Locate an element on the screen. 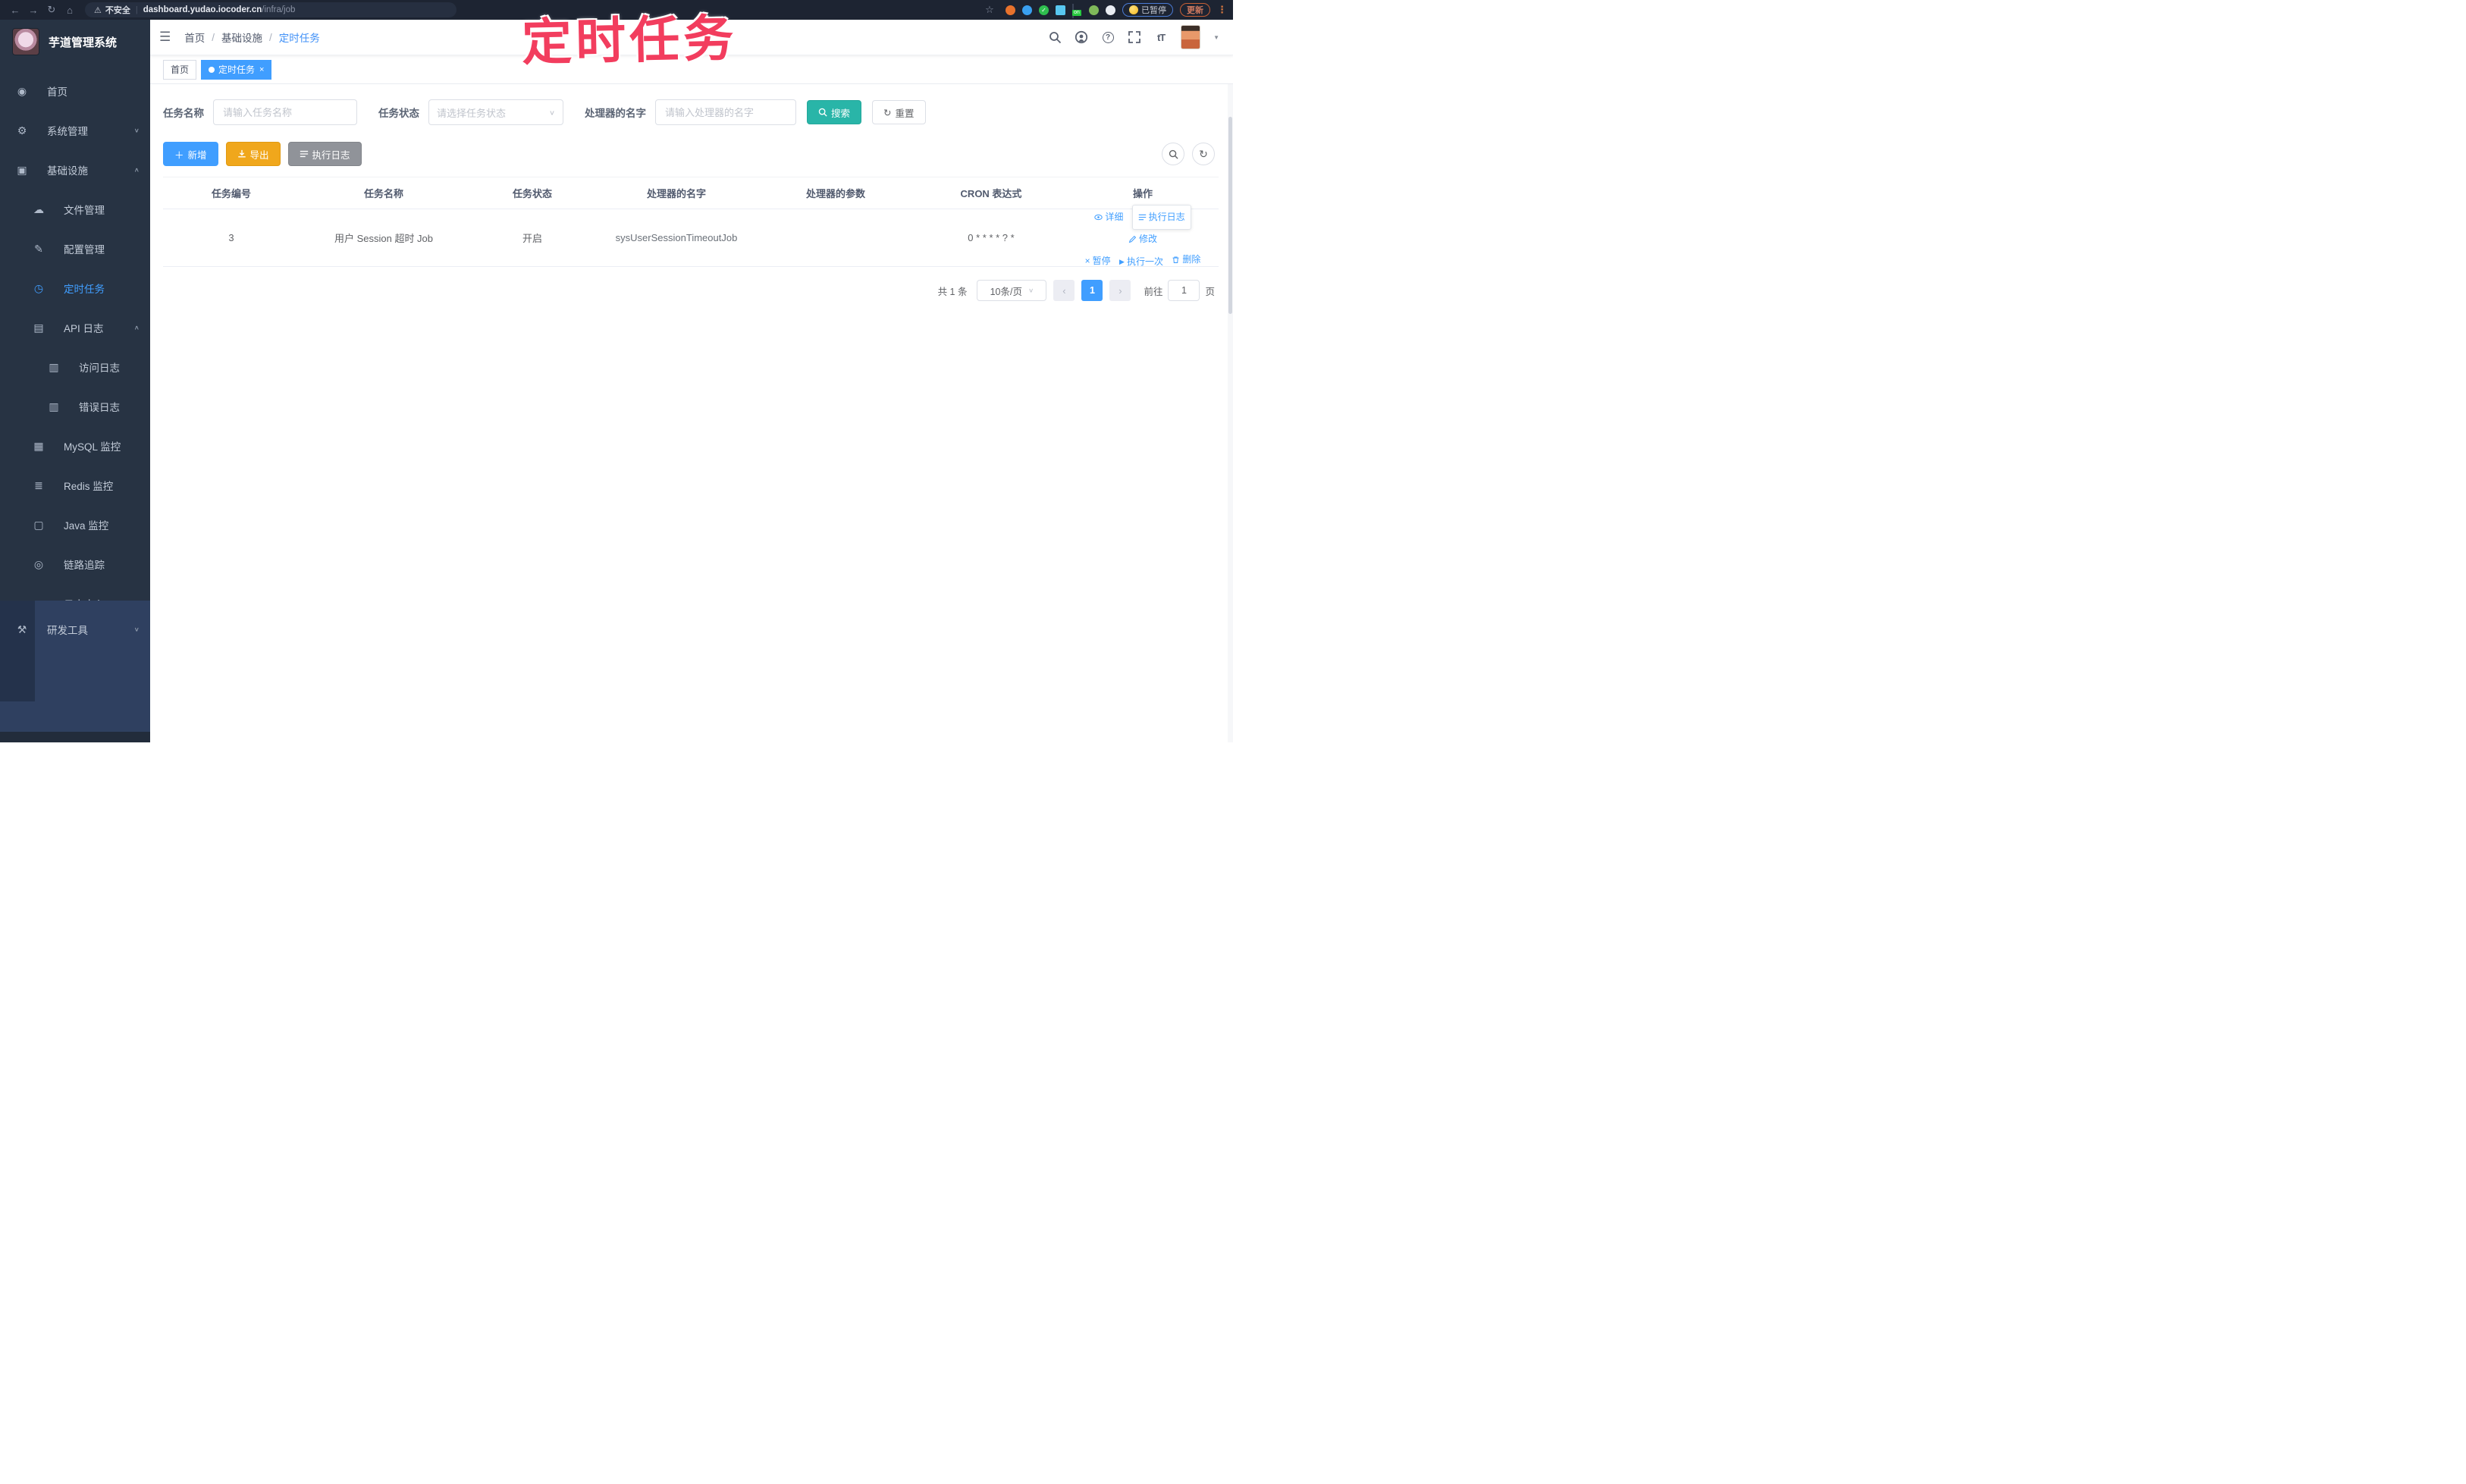 This screenshot has height=1484, width=2466. breadcrumb-home: 首页 is located at coordinates (195, 38).